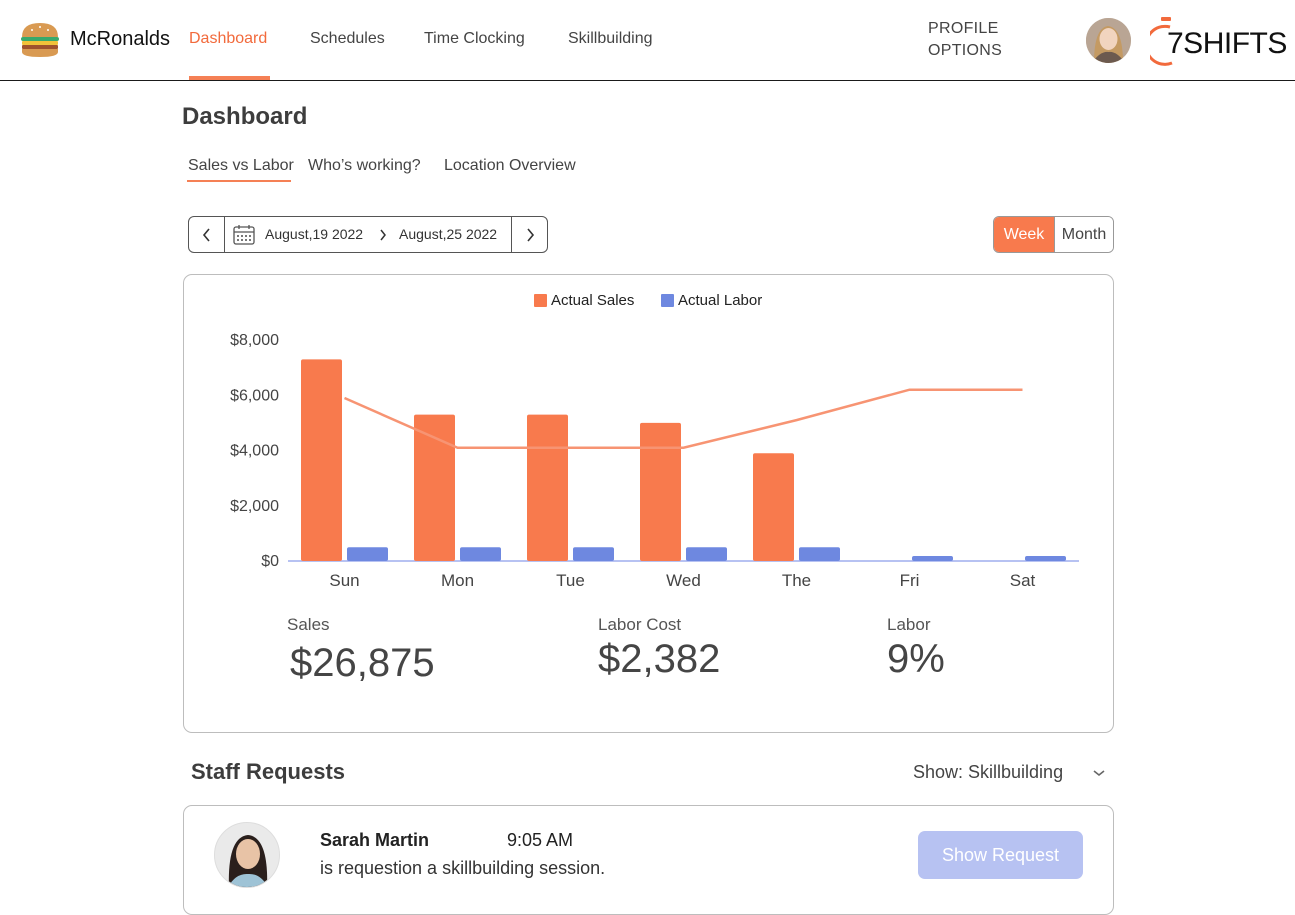 The height and width of the screenshot is (915, 1295). What do you see at coordinates (910, 580) in the screenshot?
I see `x-tick-label-fri: Fri` at bounding box center [910, 580].